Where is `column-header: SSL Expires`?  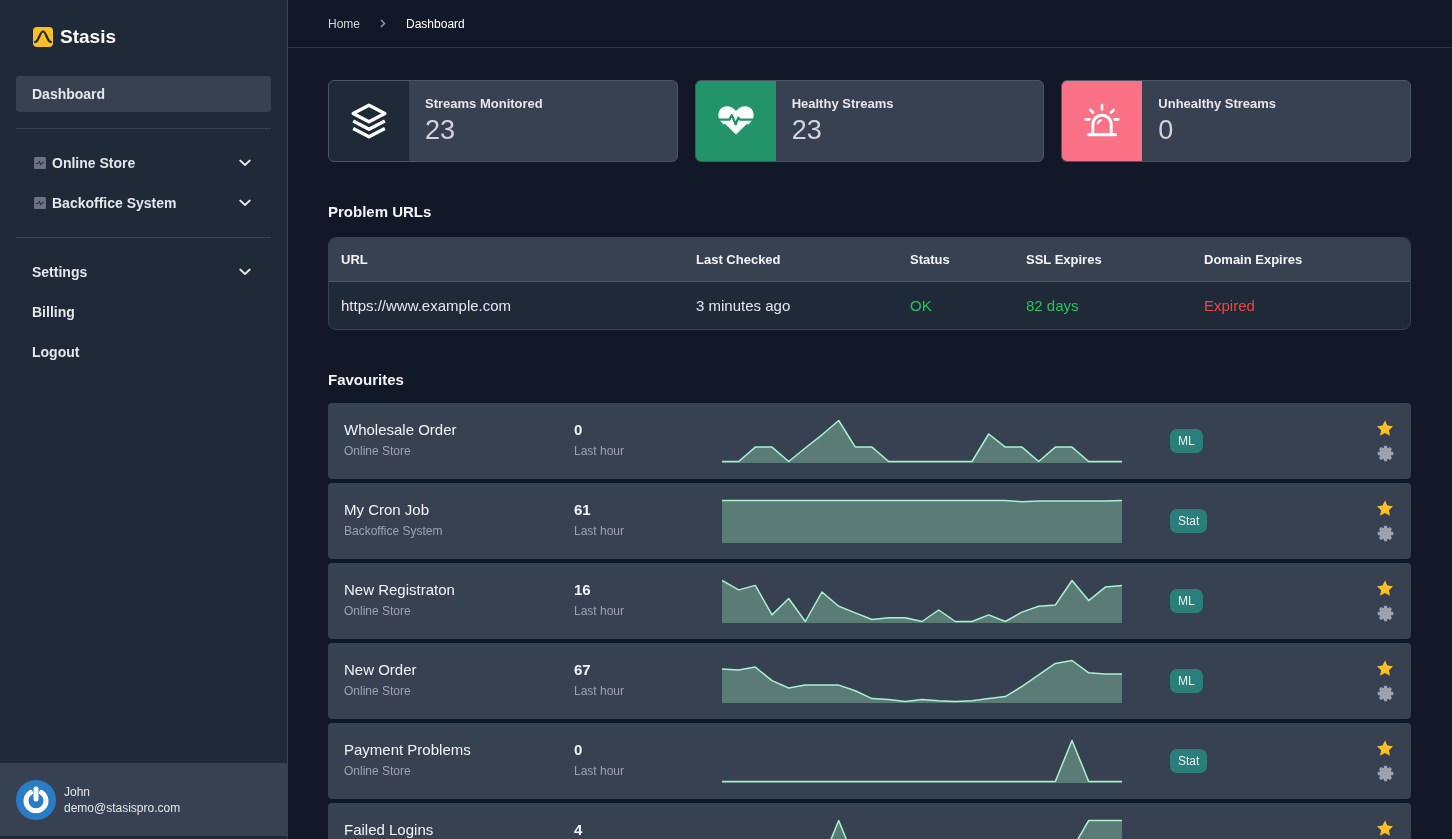
column-header: SSL Expires is located at coordinates (1064, 259).